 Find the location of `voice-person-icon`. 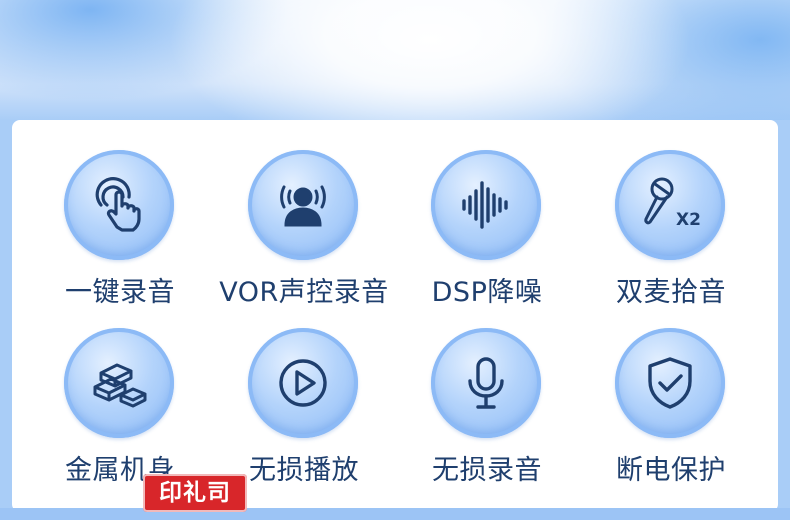

voice-person-icon is located at coordinates (303, 206).